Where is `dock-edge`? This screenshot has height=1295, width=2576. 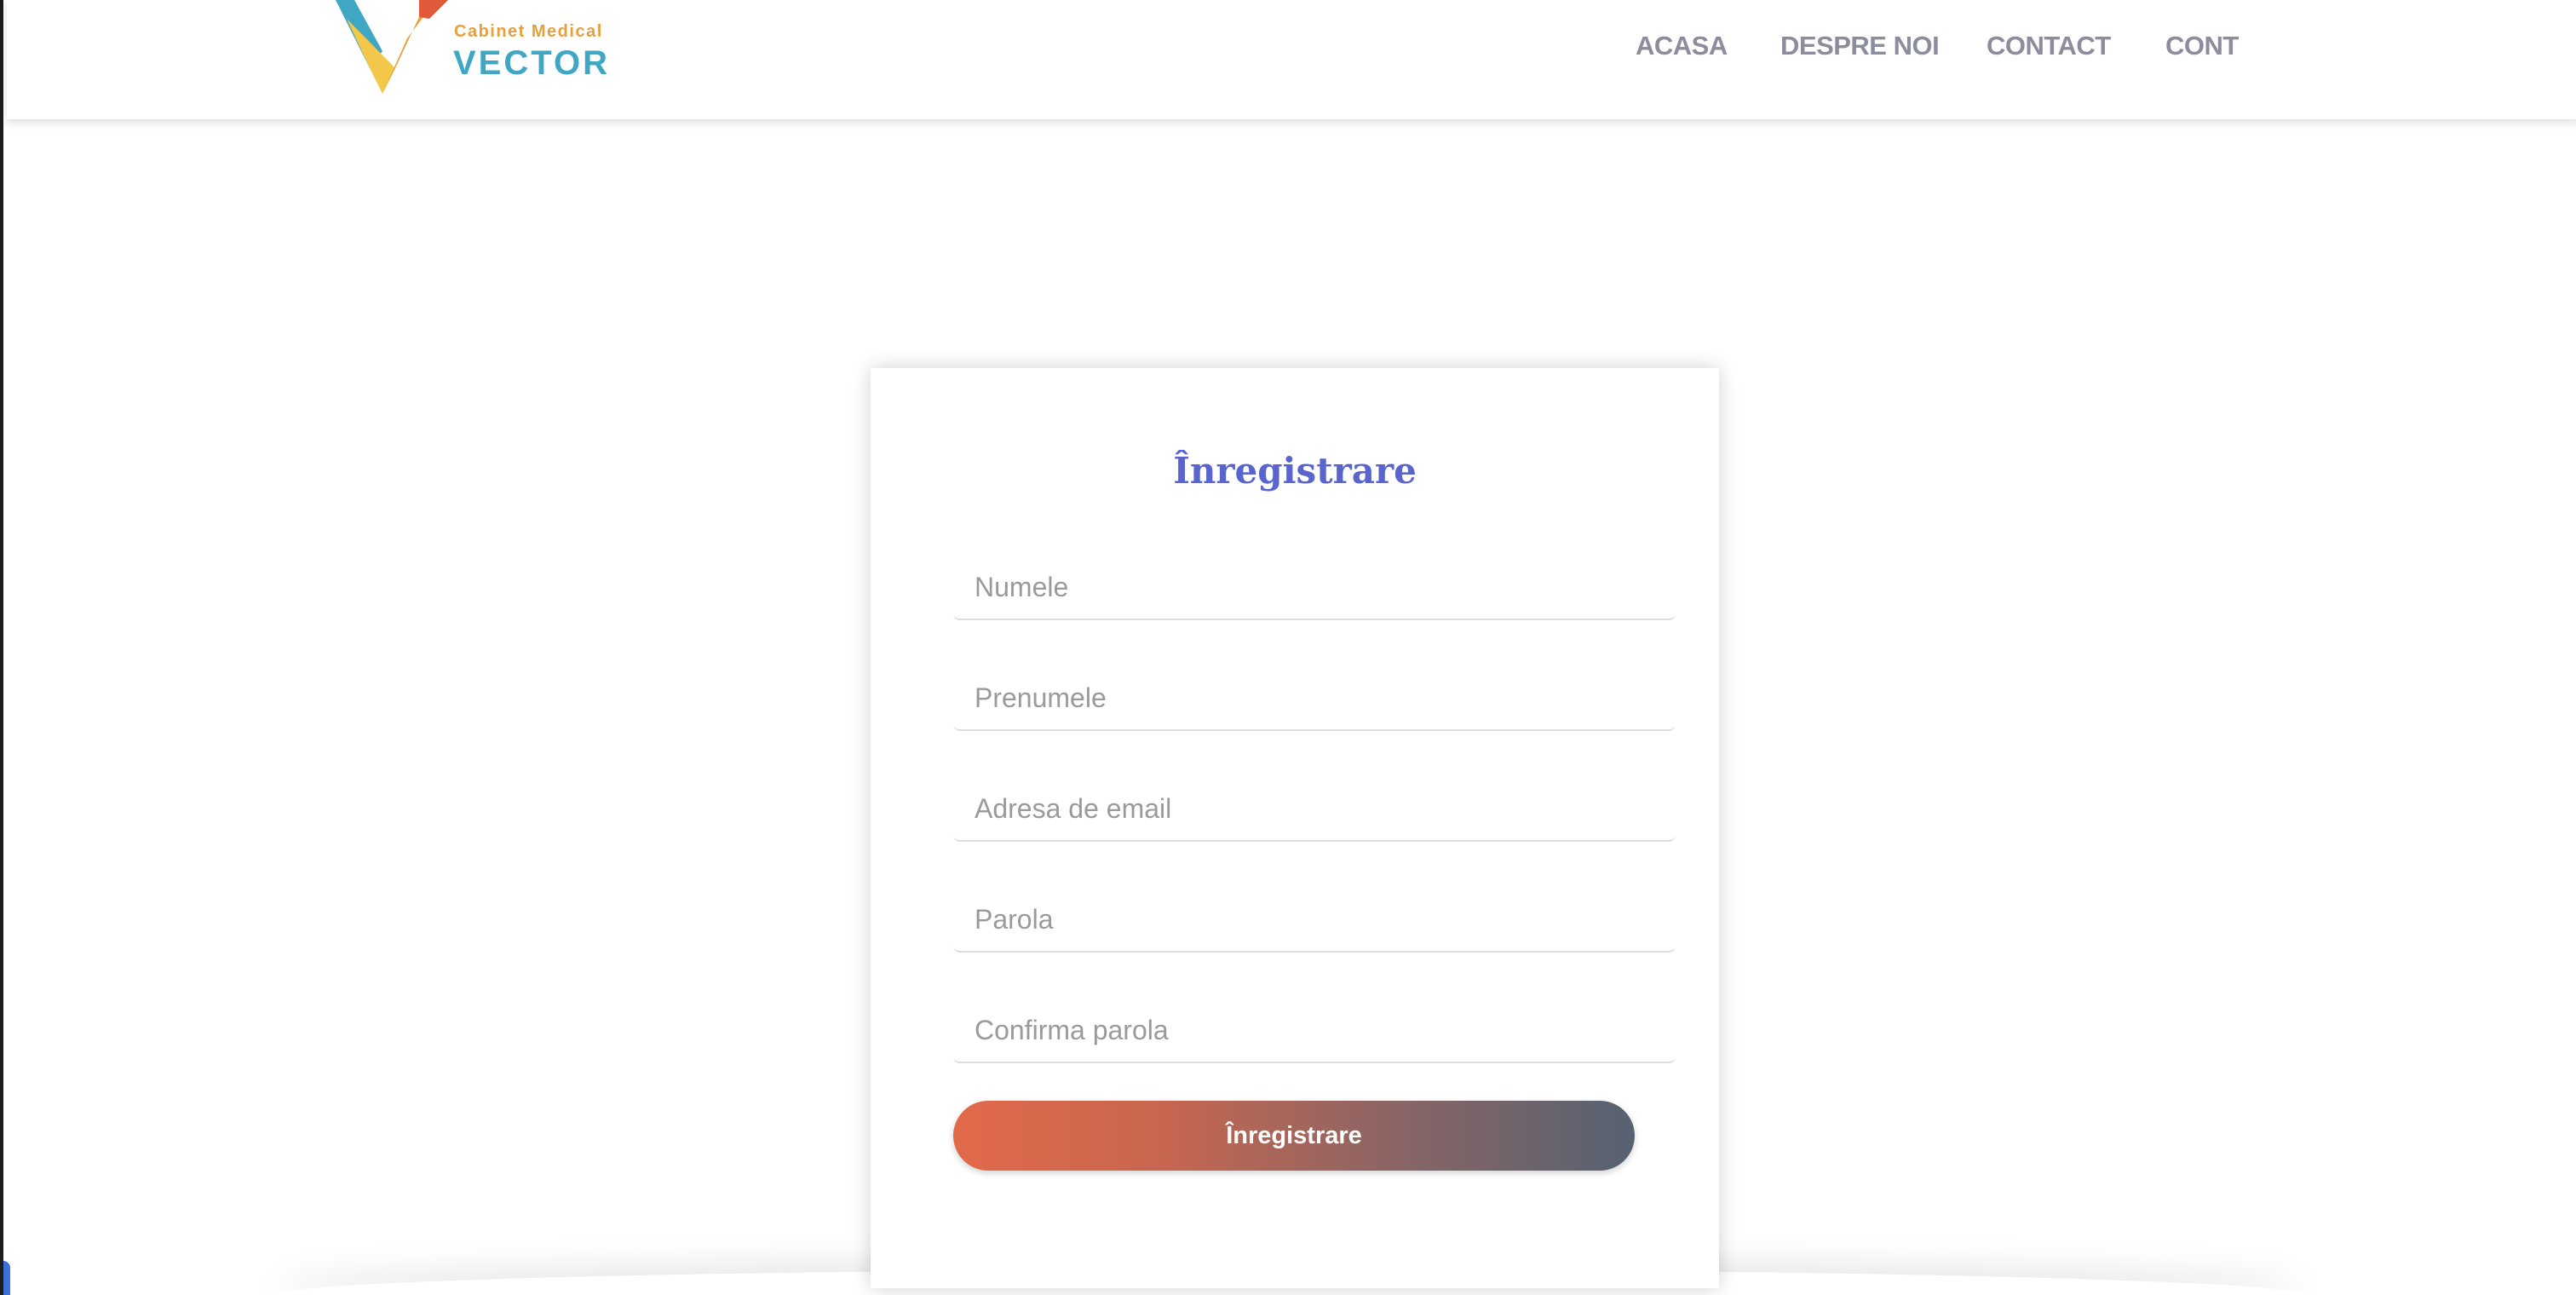
dock-edge is located at coordinates (7, 1278).